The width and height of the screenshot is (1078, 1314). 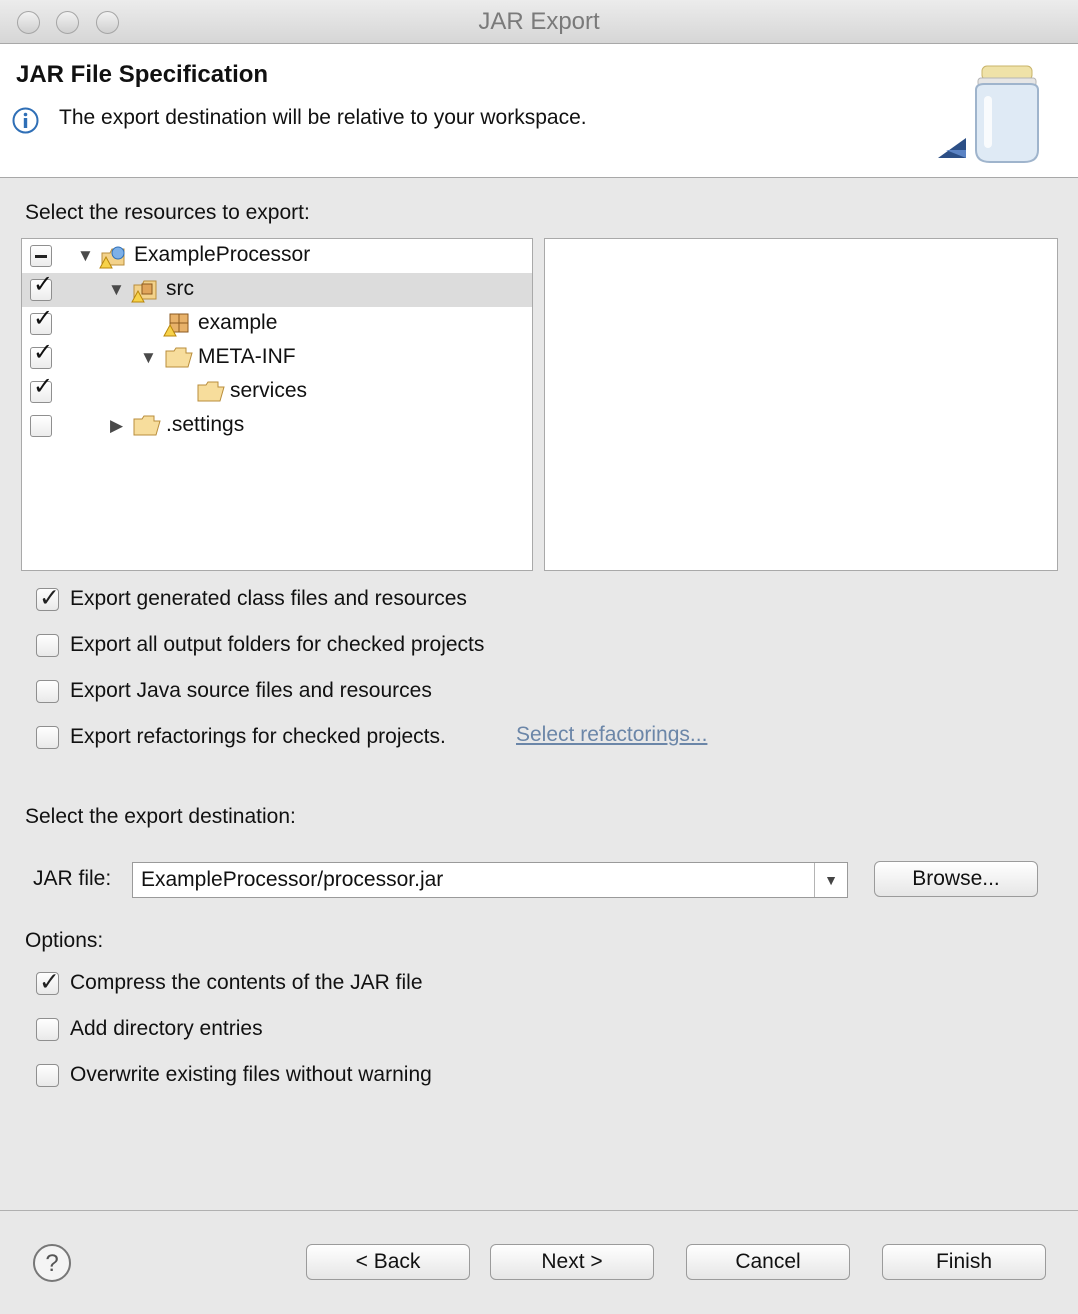 What do you see at coordinates (388, 1262) in the screenshot?
I see `back-button: < Back` at bounding box center [388, 1262].